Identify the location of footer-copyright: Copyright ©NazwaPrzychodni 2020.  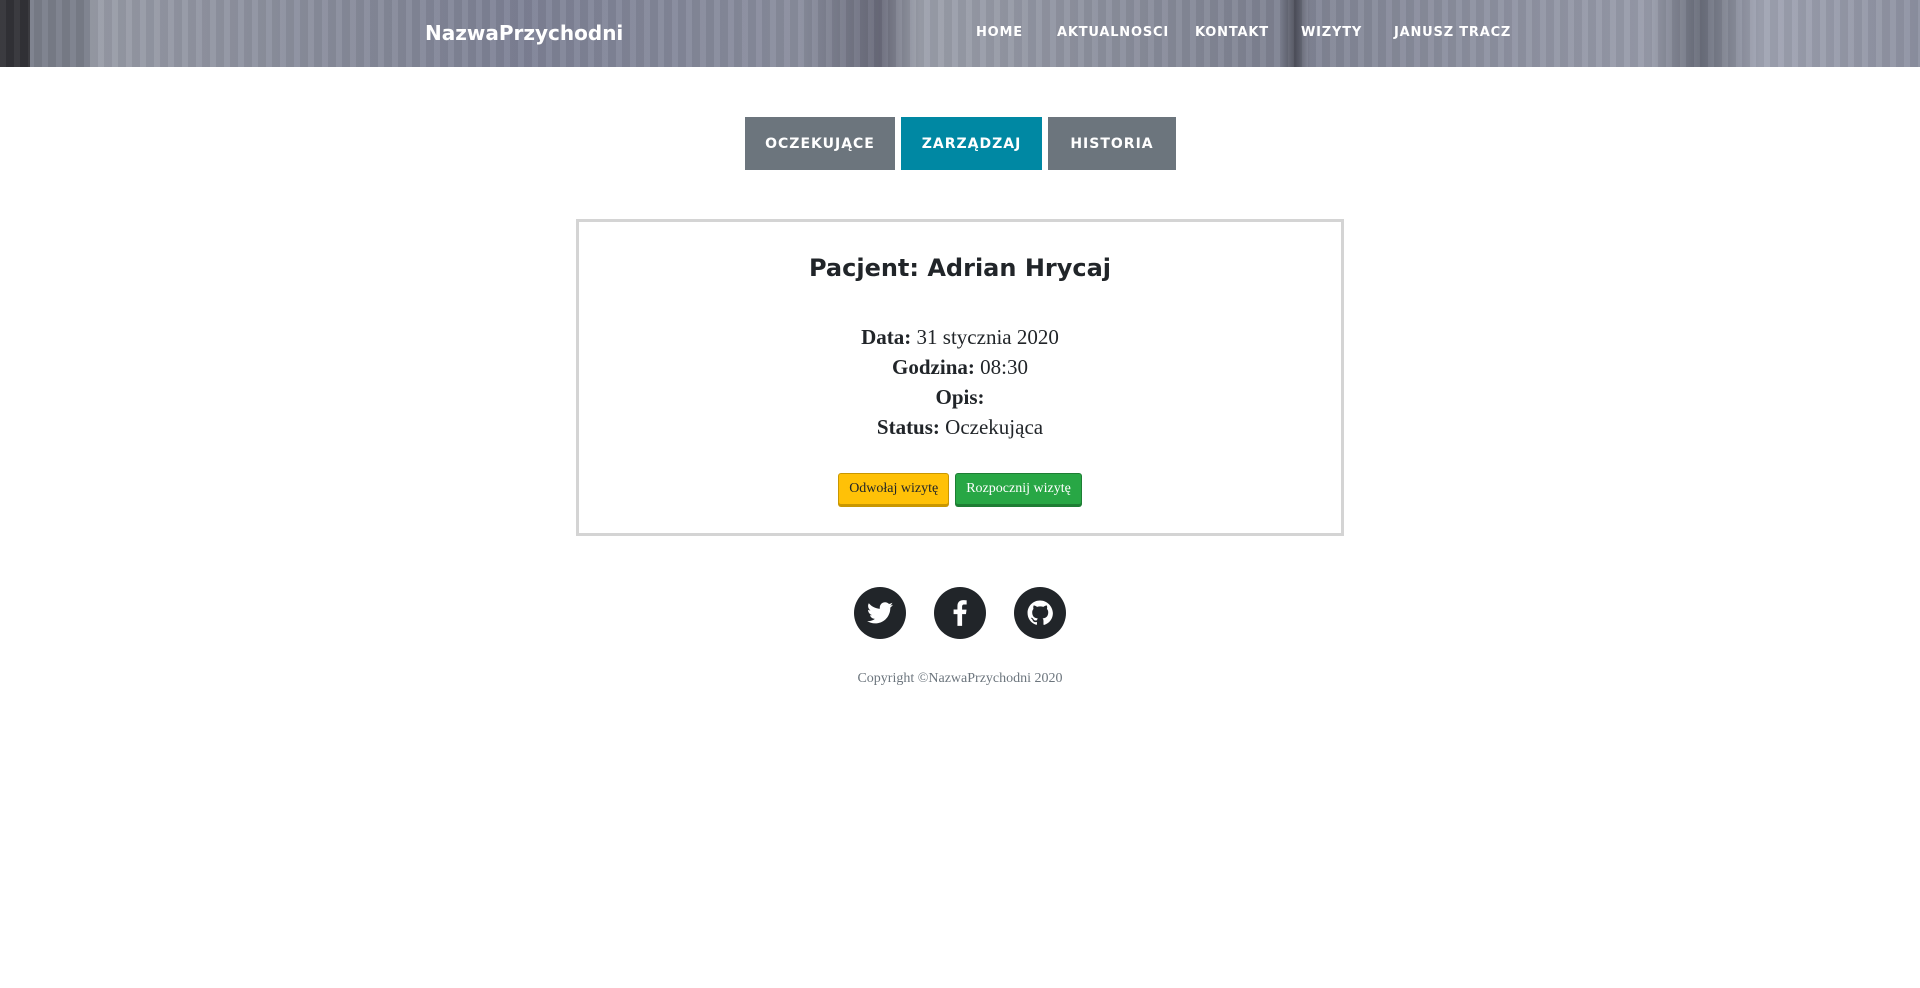
(960, 678).